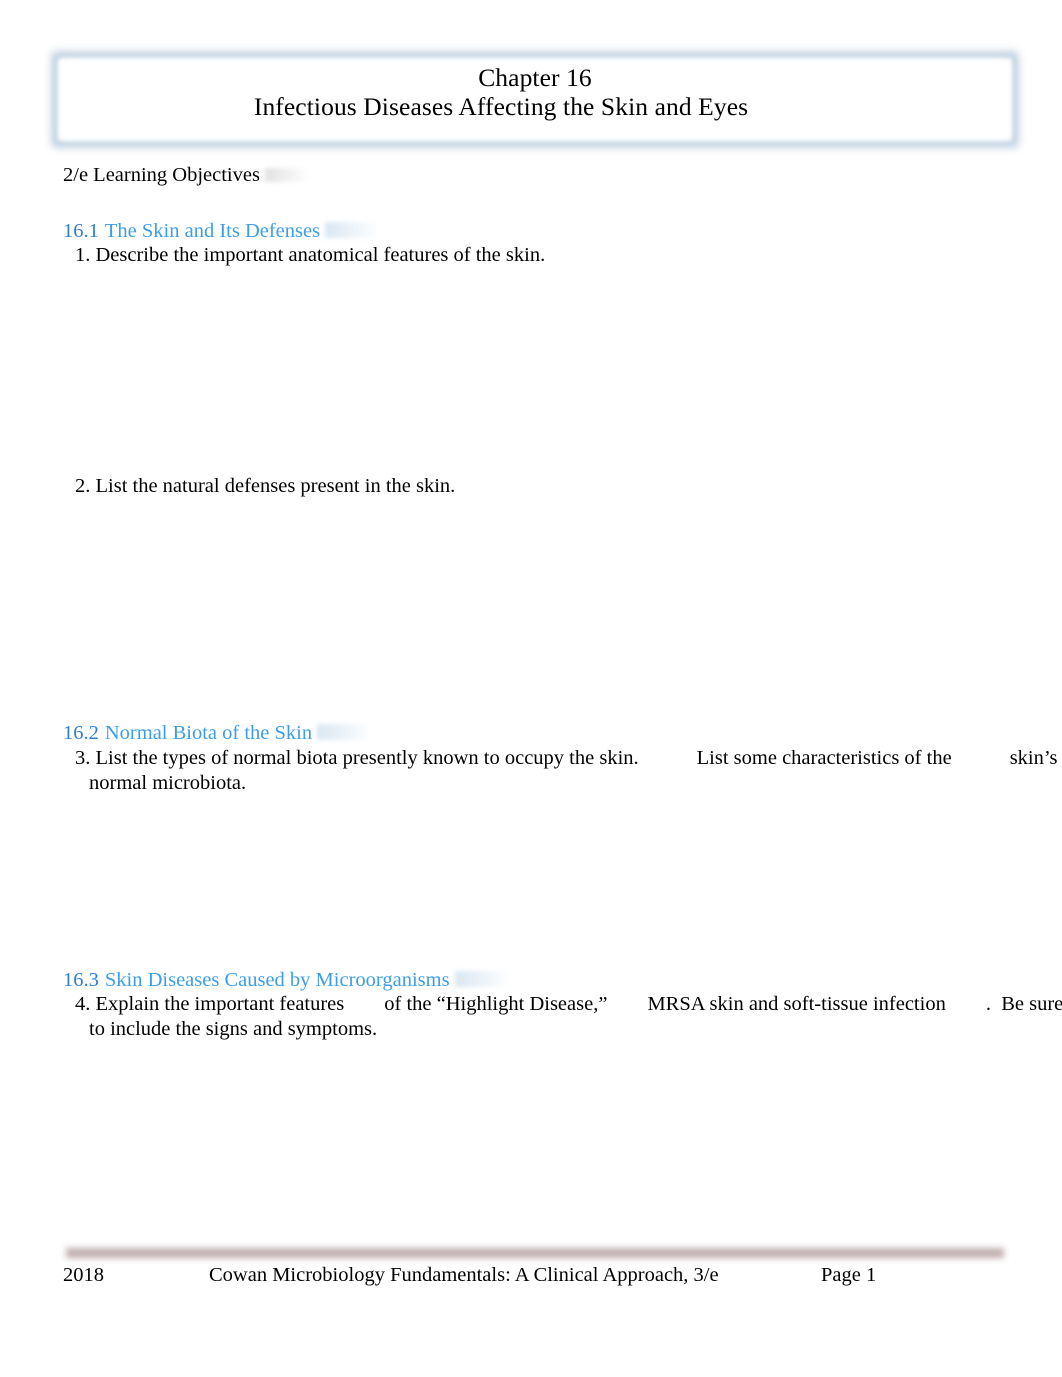 The height and width of the screenshot is (1377, 1062). I want to click on objective-3-line-2: normal microbiota., so click(168, 782).